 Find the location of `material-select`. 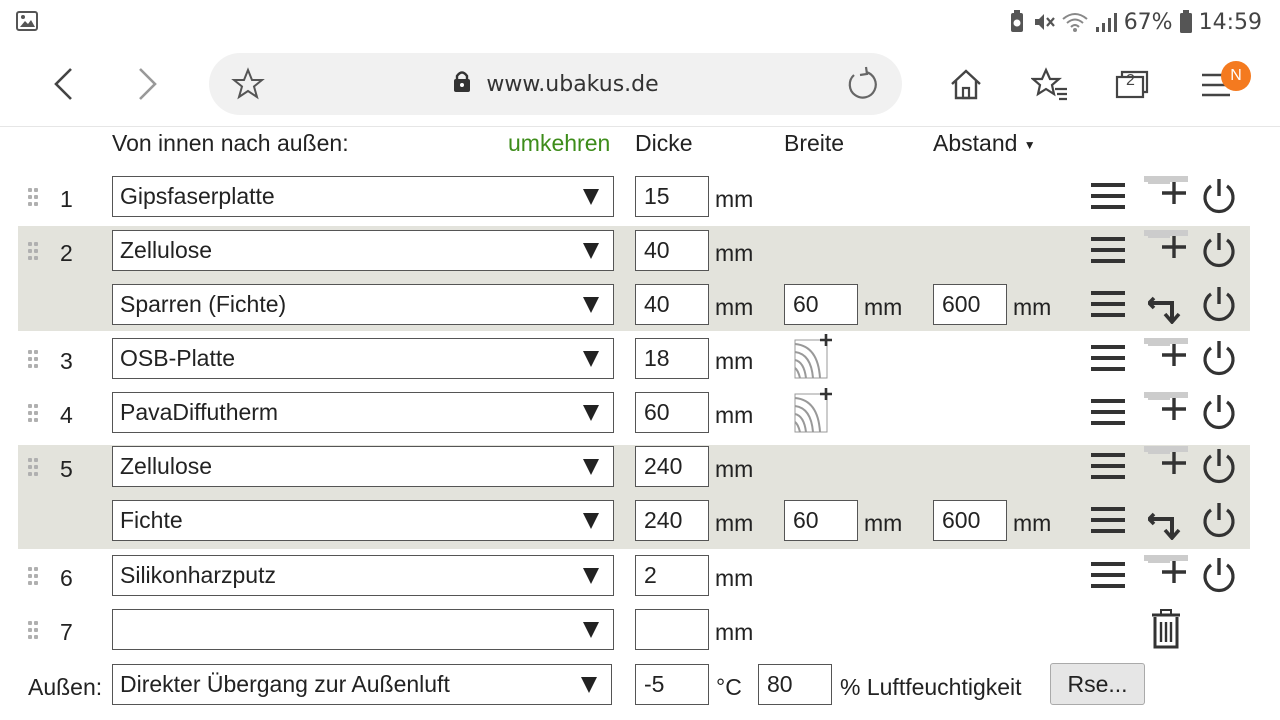

material-select is located at coordinates (363, 629).